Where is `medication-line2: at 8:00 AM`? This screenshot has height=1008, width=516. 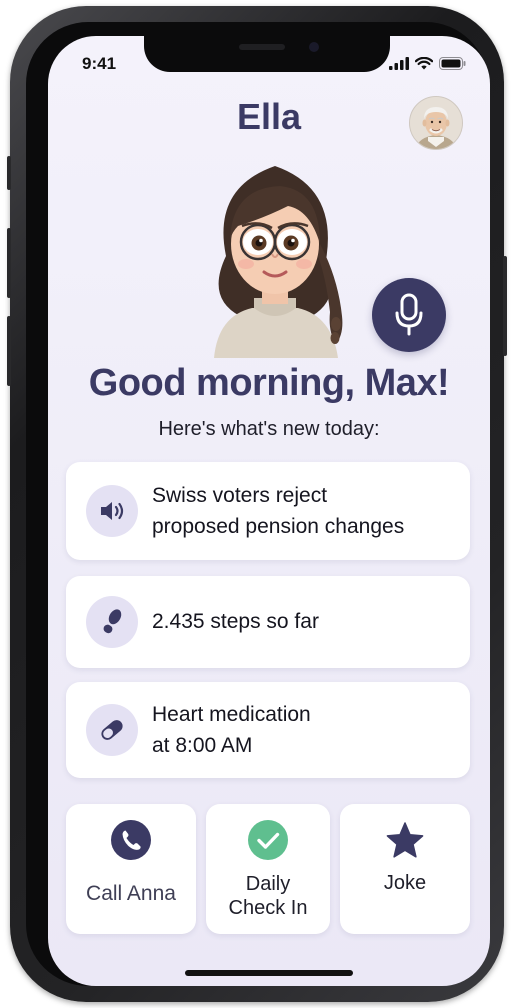
medication-line2: at 8:00 AM is located at coordinates (202, 745).